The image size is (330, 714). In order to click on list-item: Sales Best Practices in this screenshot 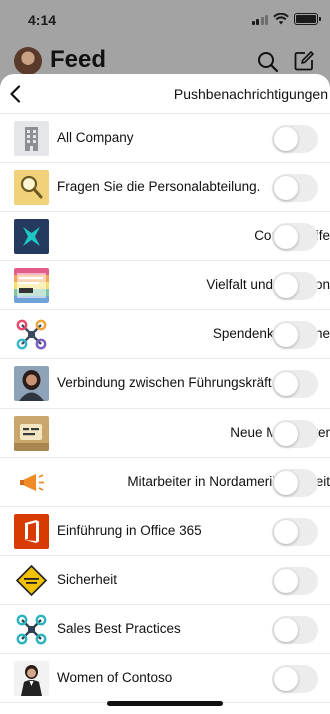, I will do `click(165, 630)`.